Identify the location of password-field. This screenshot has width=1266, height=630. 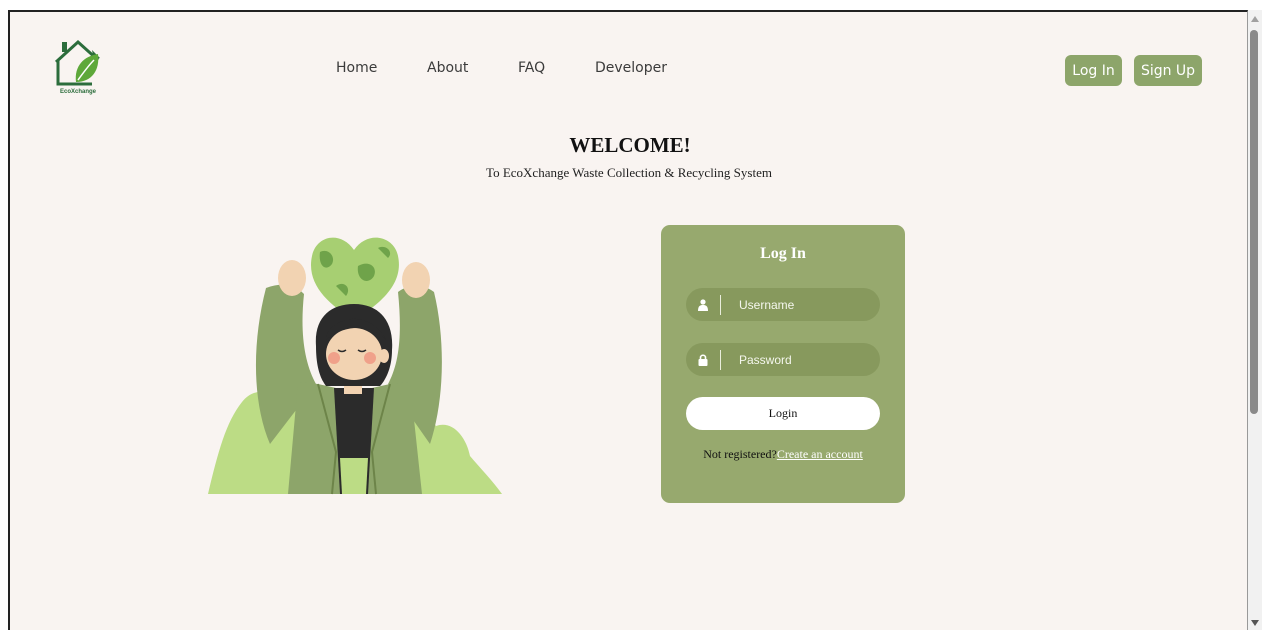
(783, 359).